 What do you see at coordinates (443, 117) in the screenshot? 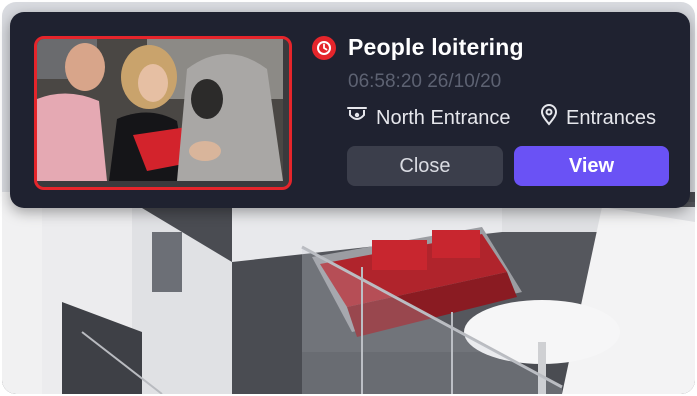
I see `camera-name: North Entrance` at bounding box center [443, 117].